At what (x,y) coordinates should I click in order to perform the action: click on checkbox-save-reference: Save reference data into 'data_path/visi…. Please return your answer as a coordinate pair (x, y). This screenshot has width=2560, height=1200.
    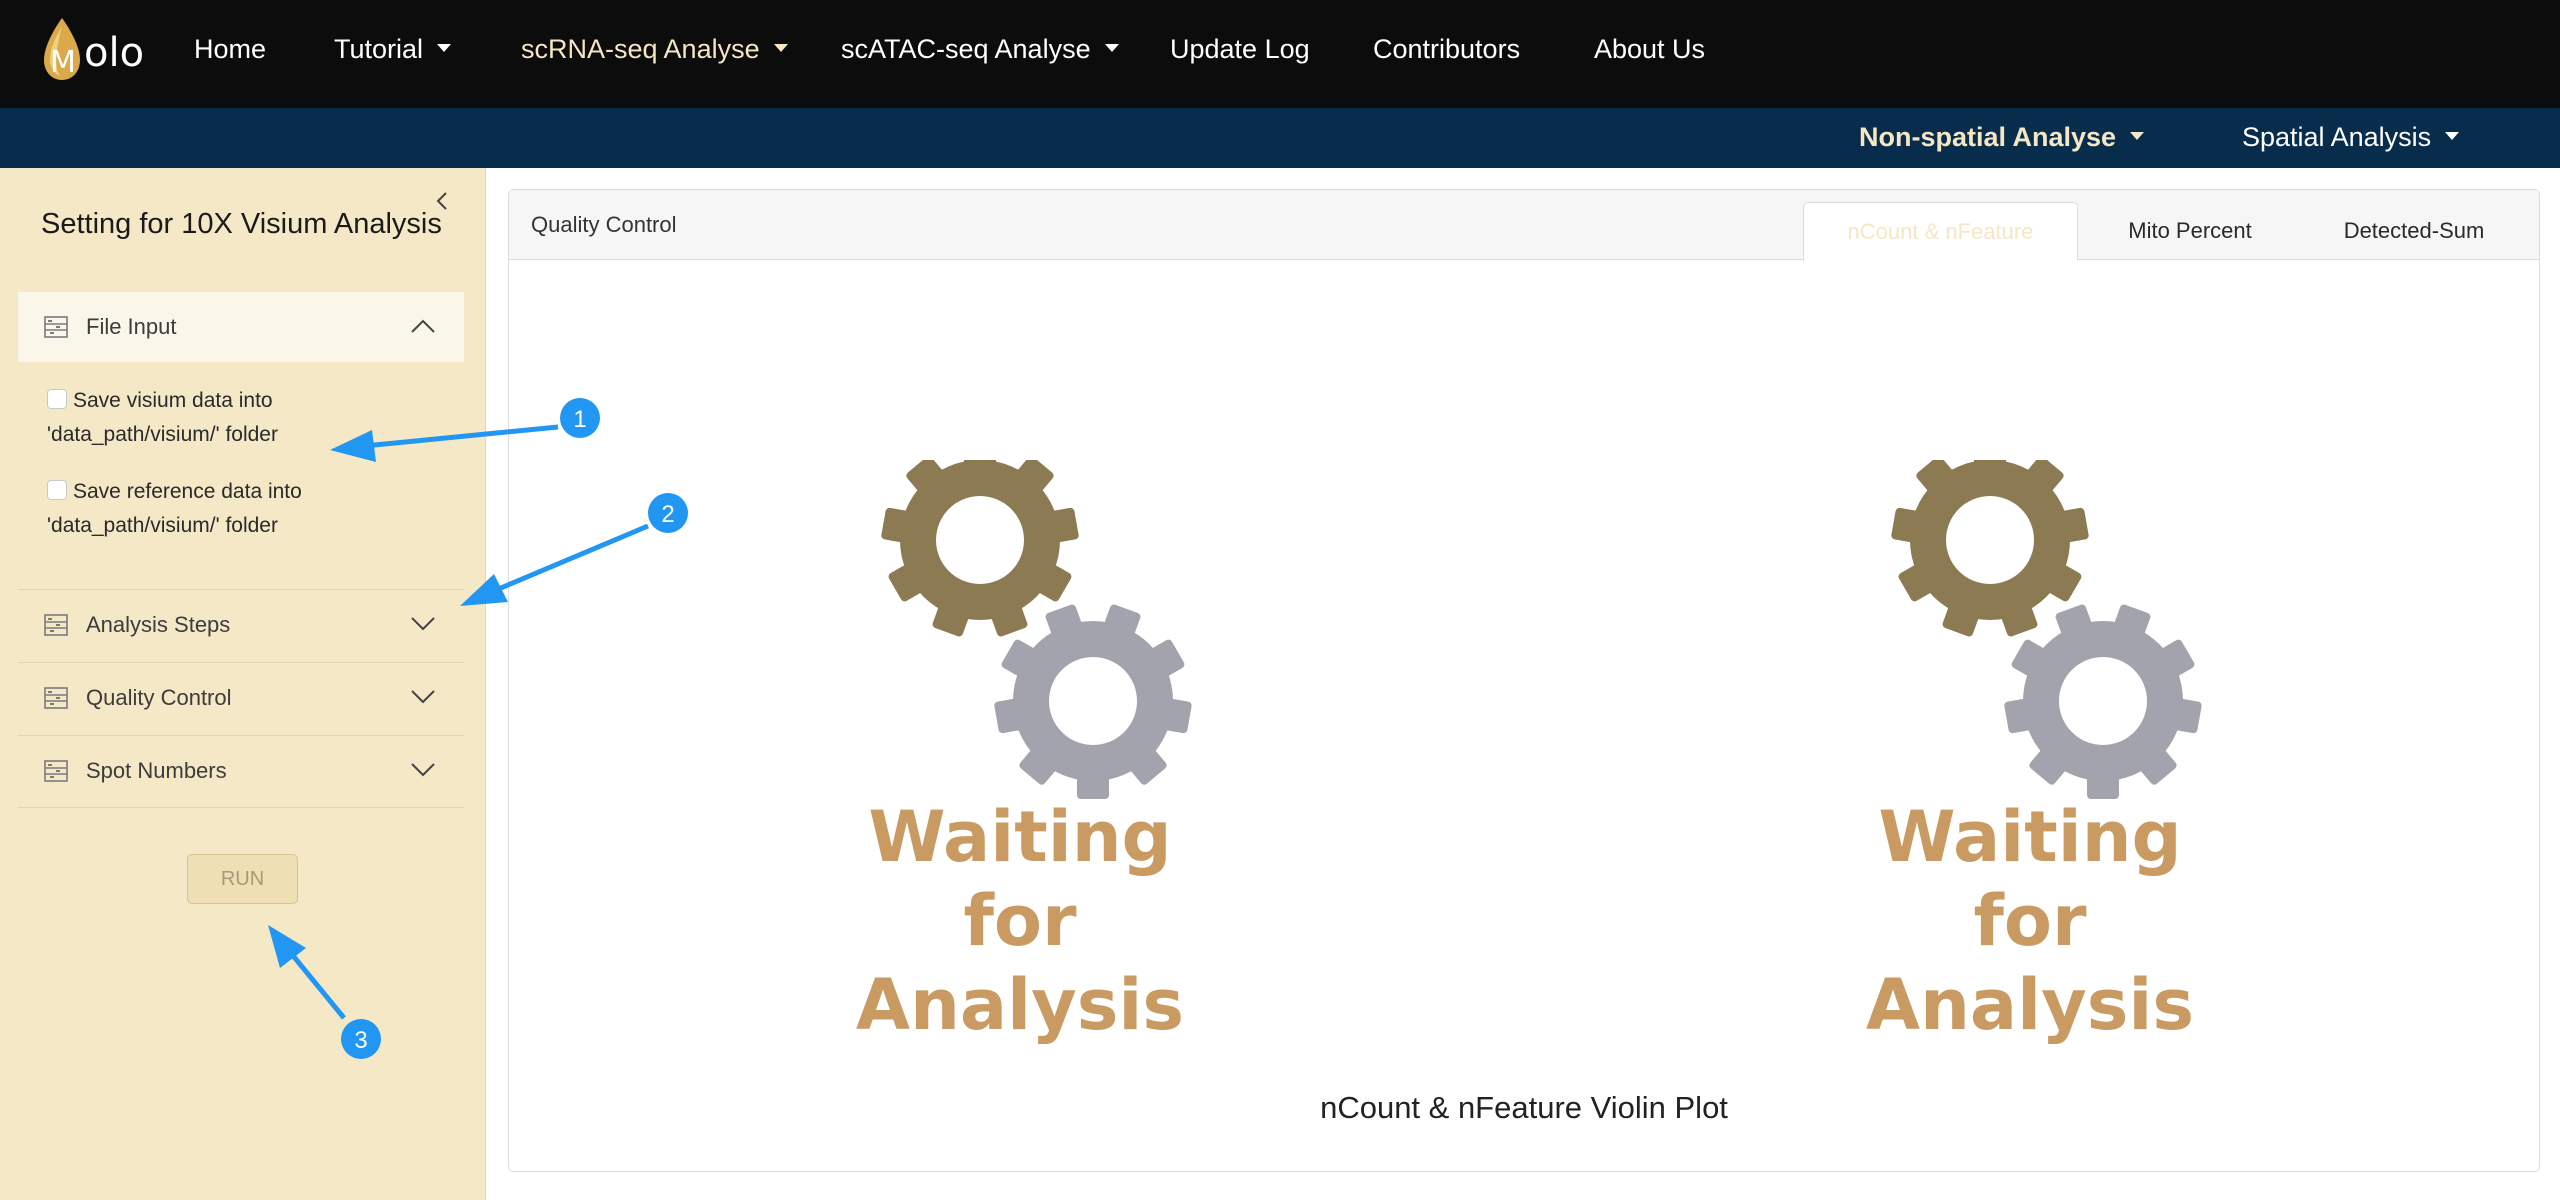
    Looking at the image, I should click on (174, 509).